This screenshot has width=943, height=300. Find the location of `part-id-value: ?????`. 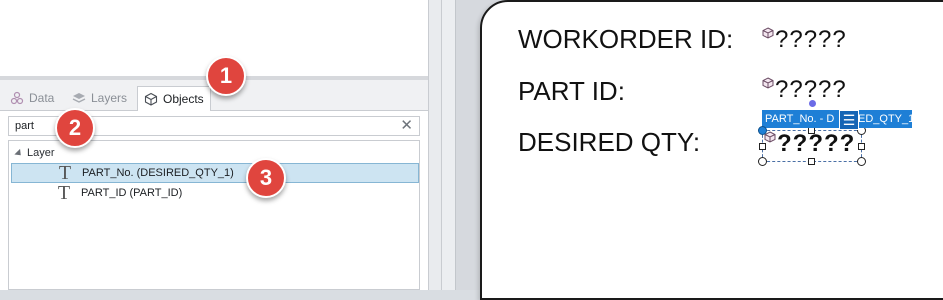

part-id-value: ????? is located at coordinates (804, 90).